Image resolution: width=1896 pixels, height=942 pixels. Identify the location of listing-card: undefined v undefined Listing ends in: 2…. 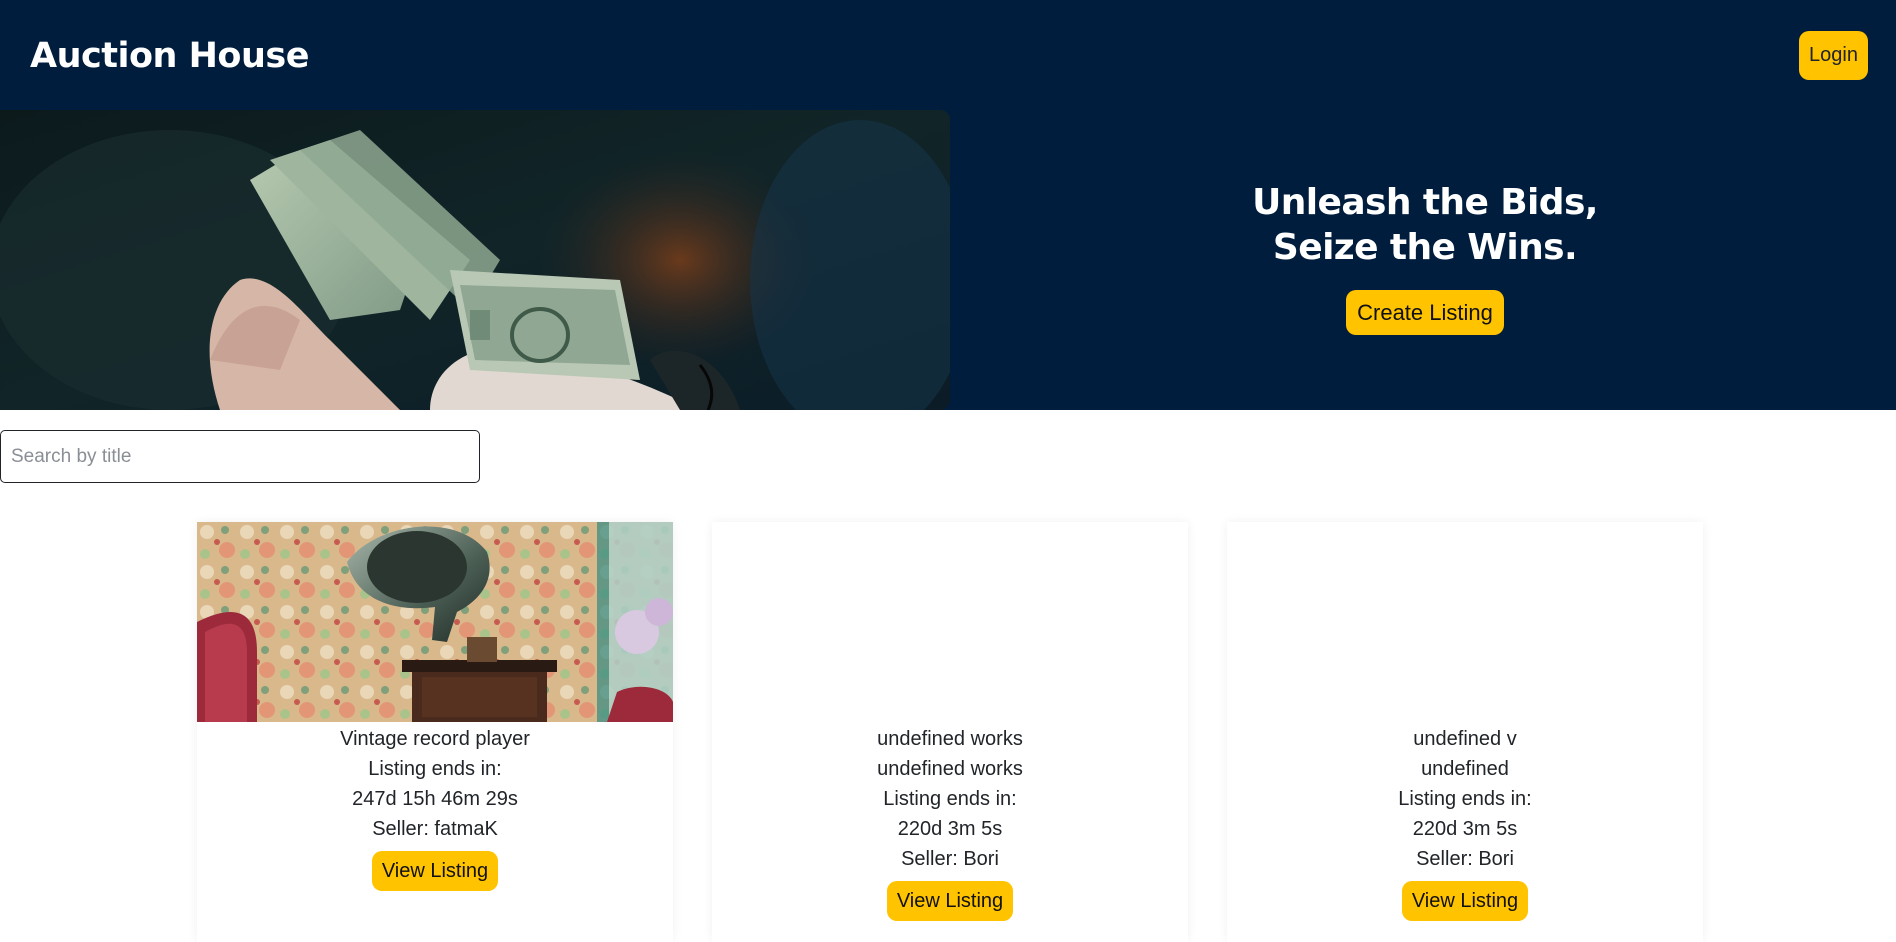
(1465, 732).